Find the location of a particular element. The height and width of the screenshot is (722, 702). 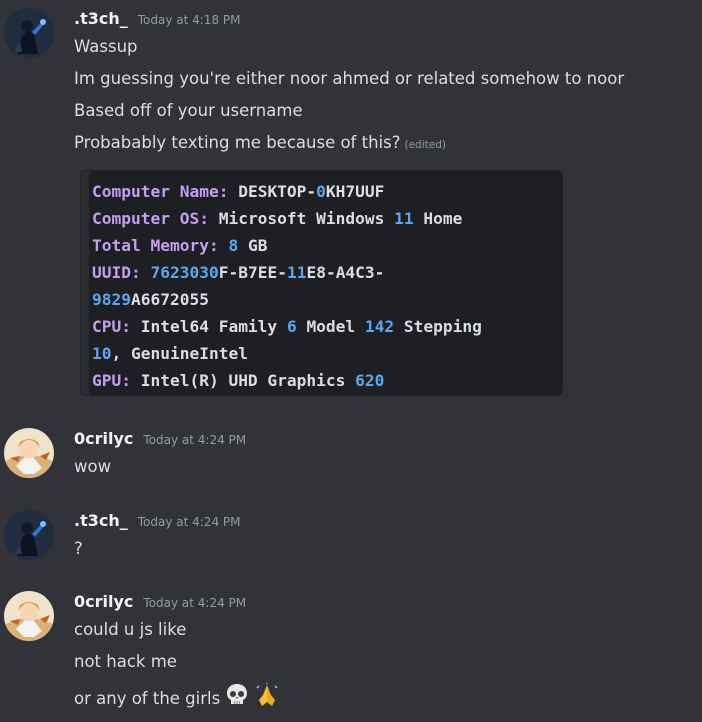

message-text: Wassup is located at coordinates (106, 46).